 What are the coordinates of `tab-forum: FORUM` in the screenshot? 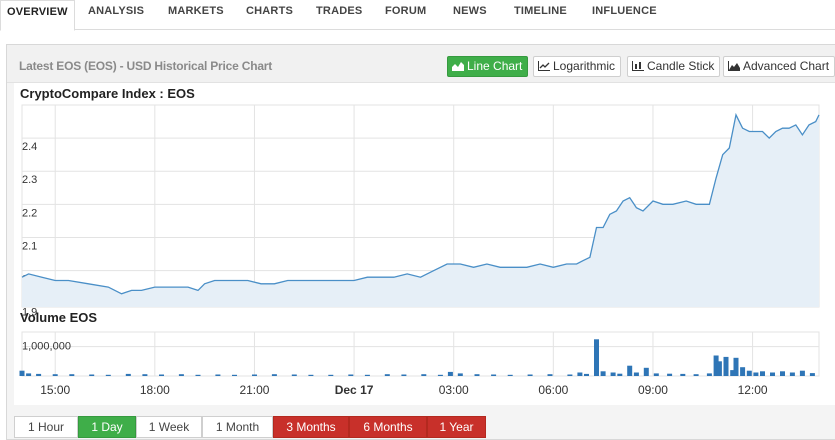 It's located at (405, 15).